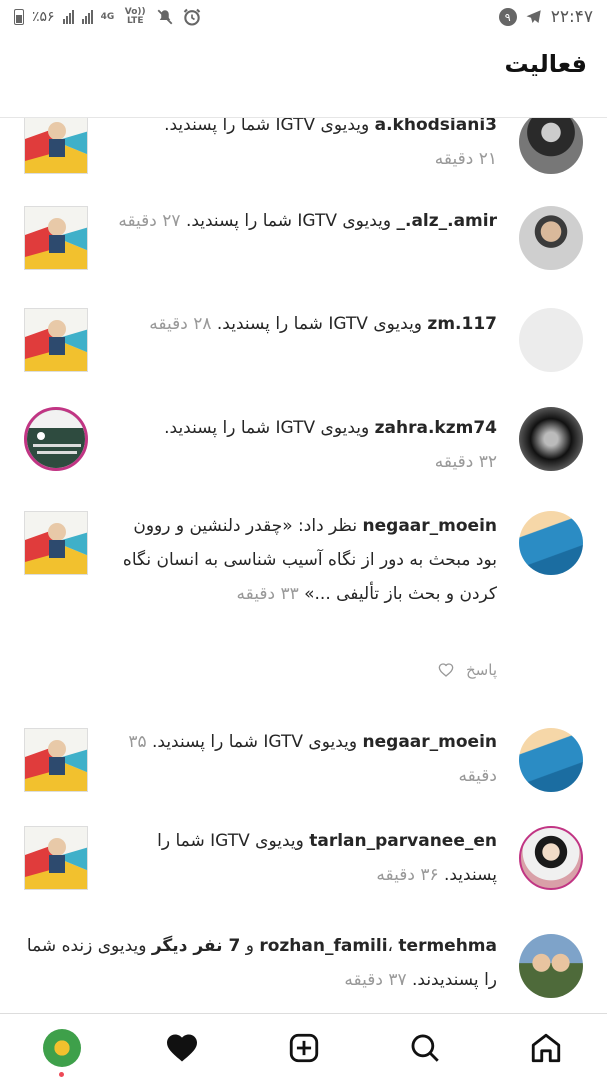 This screenshot has height=1080, width=607. What do you see at coordinates (546, 64) in the screenshot?
I see `page-title: فعالیت` at bounding box center [546, 64].